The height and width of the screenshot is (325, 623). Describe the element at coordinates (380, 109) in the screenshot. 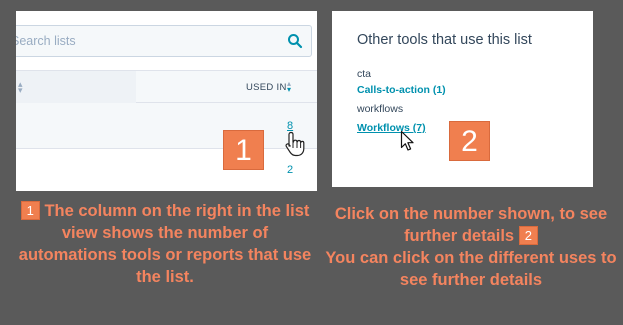

I see `category-label: workflows` at that location.